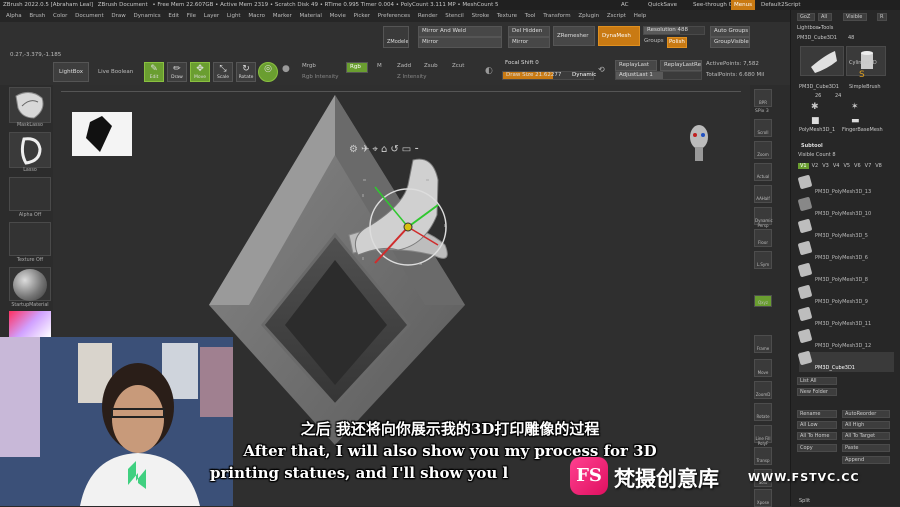  I want to click on menu-item: Material, so click(311, 16).